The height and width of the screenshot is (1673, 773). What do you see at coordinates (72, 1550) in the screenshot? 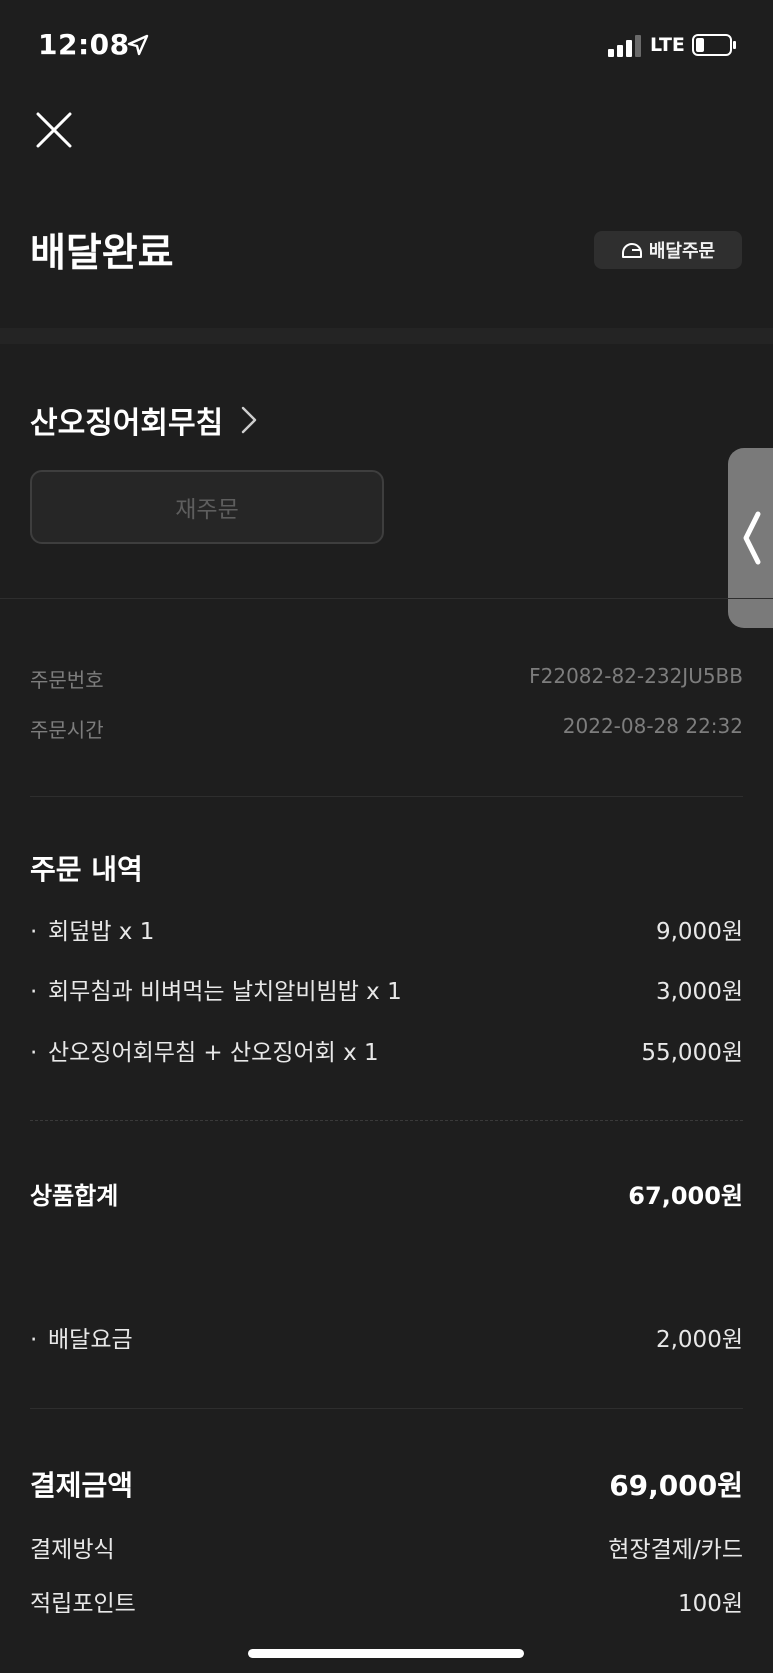
I see `payment-method-label: 결제방식` at bounding box center [72, 1550].